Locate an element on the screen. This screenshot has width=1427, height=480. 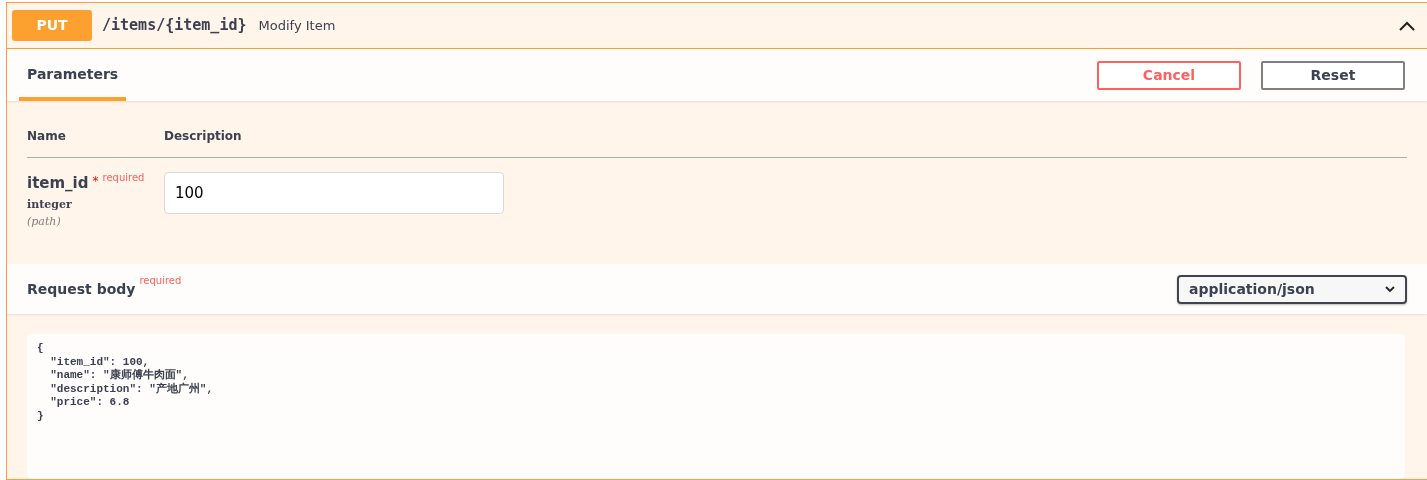
parameters-tab: Parameters is located at coordinates (73, 76).